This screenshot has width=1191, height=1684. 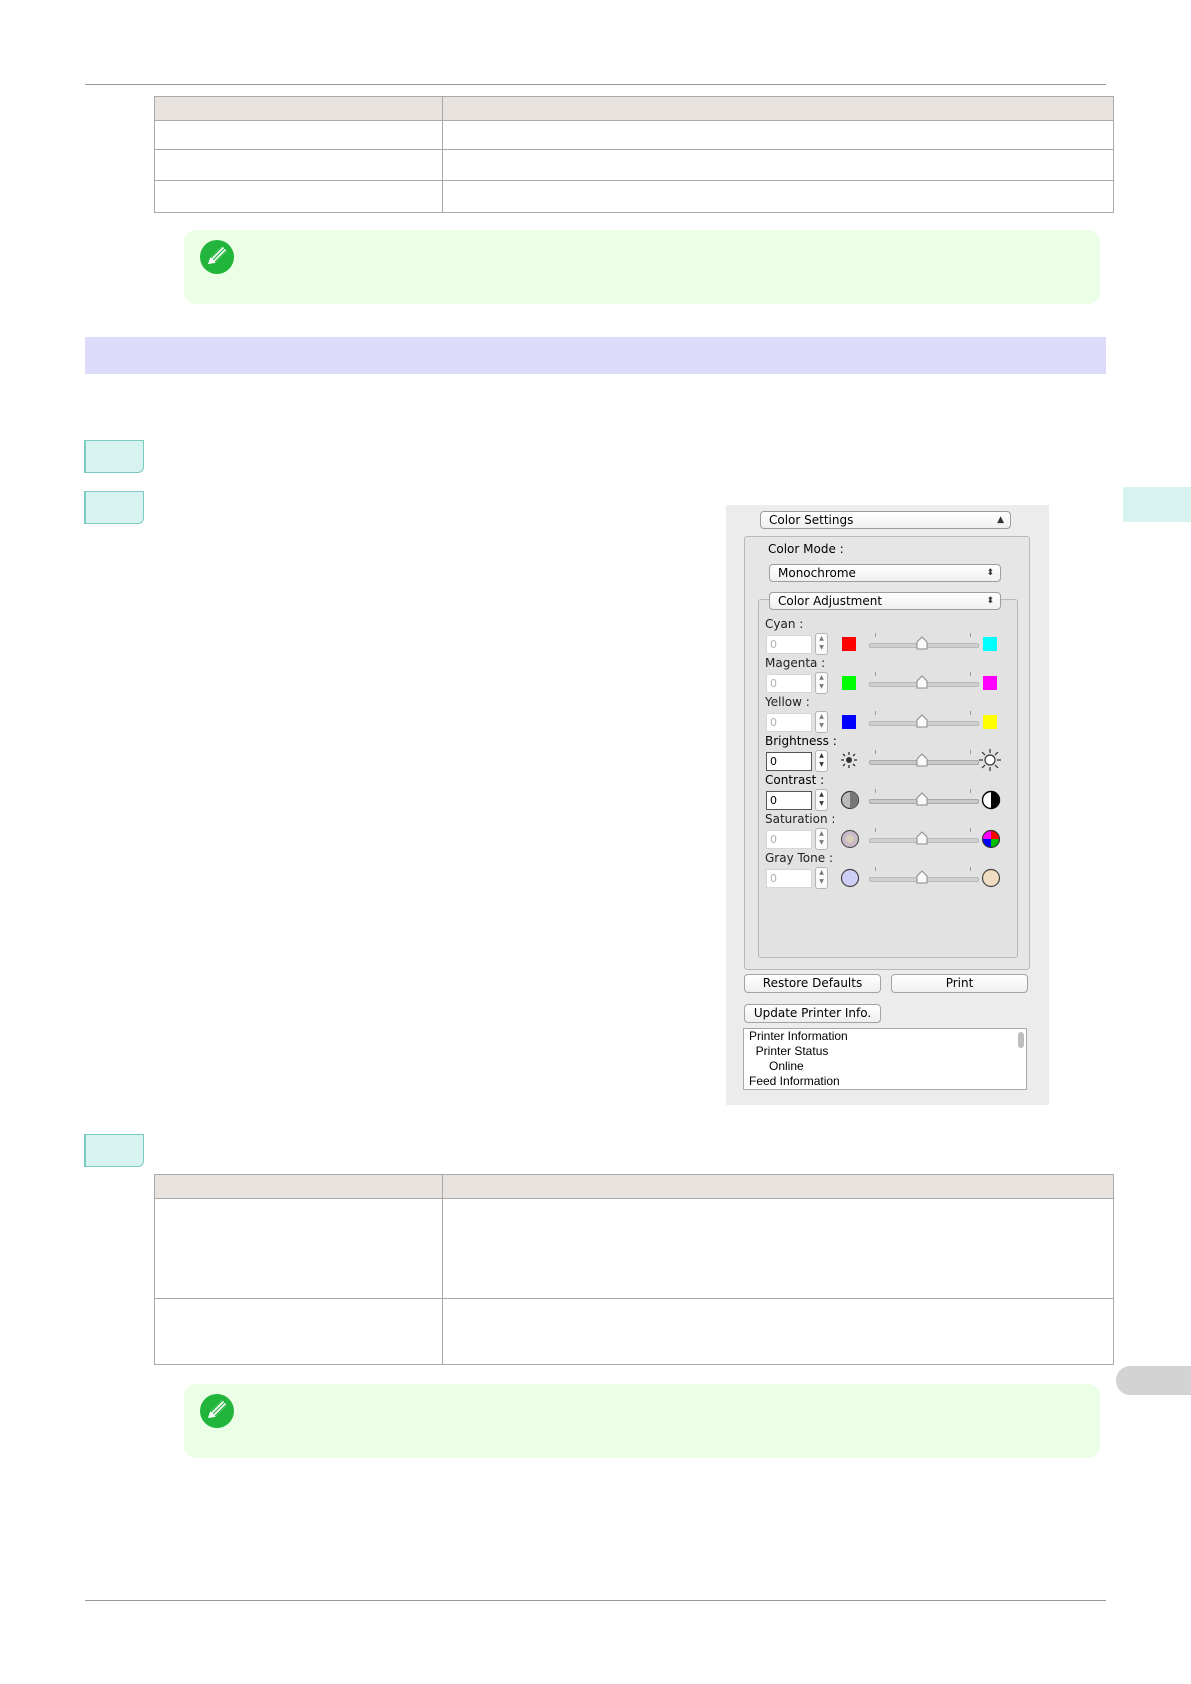 I want to click on color-mode-value: Monochrome, so click(x=817, y=573).